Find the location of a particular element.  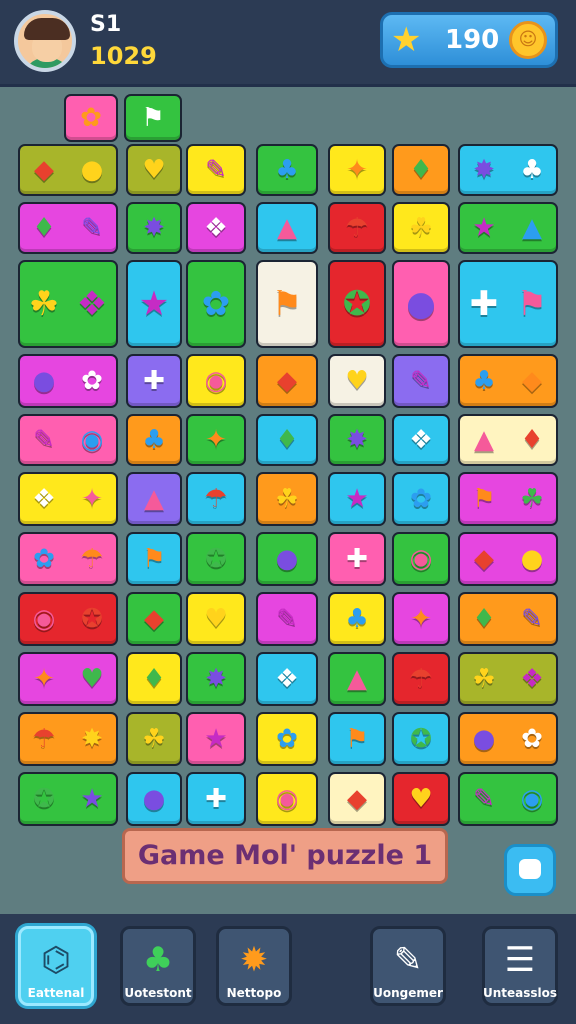

tile-item-icon: ✎ is located at coordinates (216, 170).